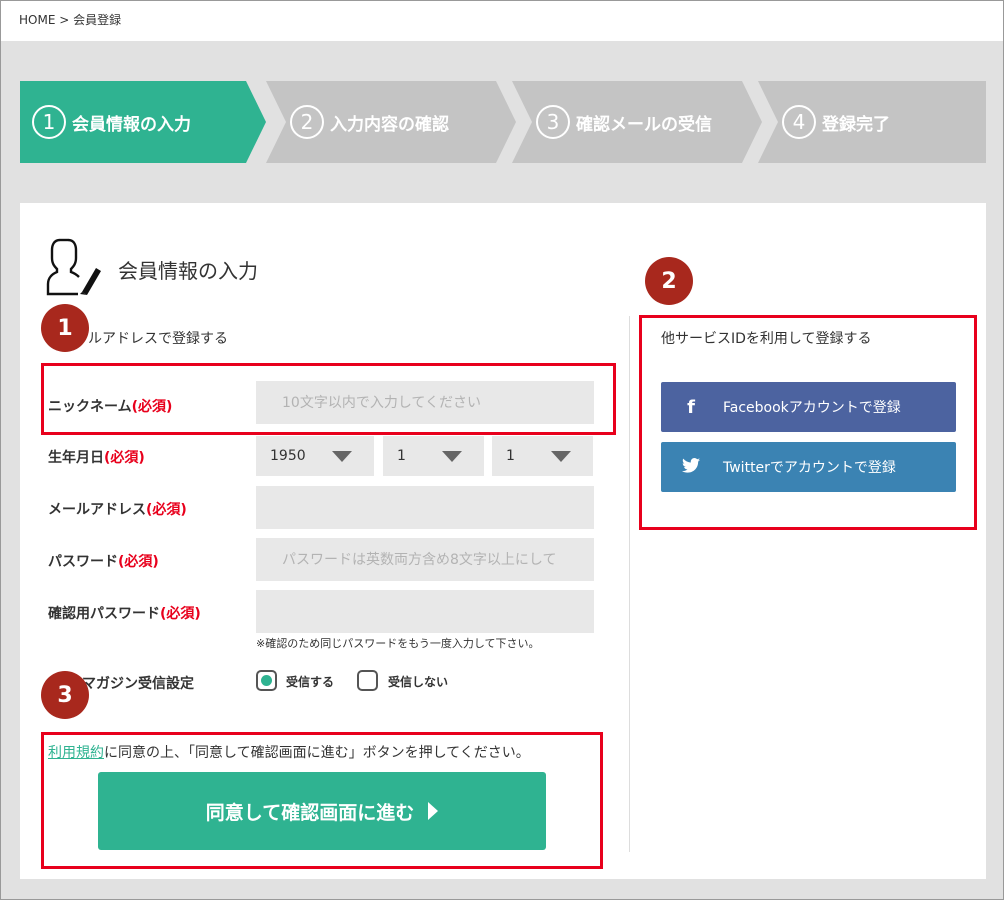 The image size is (1004, 900). I want to click on birth-year-select: 1950, so click(315, 456).